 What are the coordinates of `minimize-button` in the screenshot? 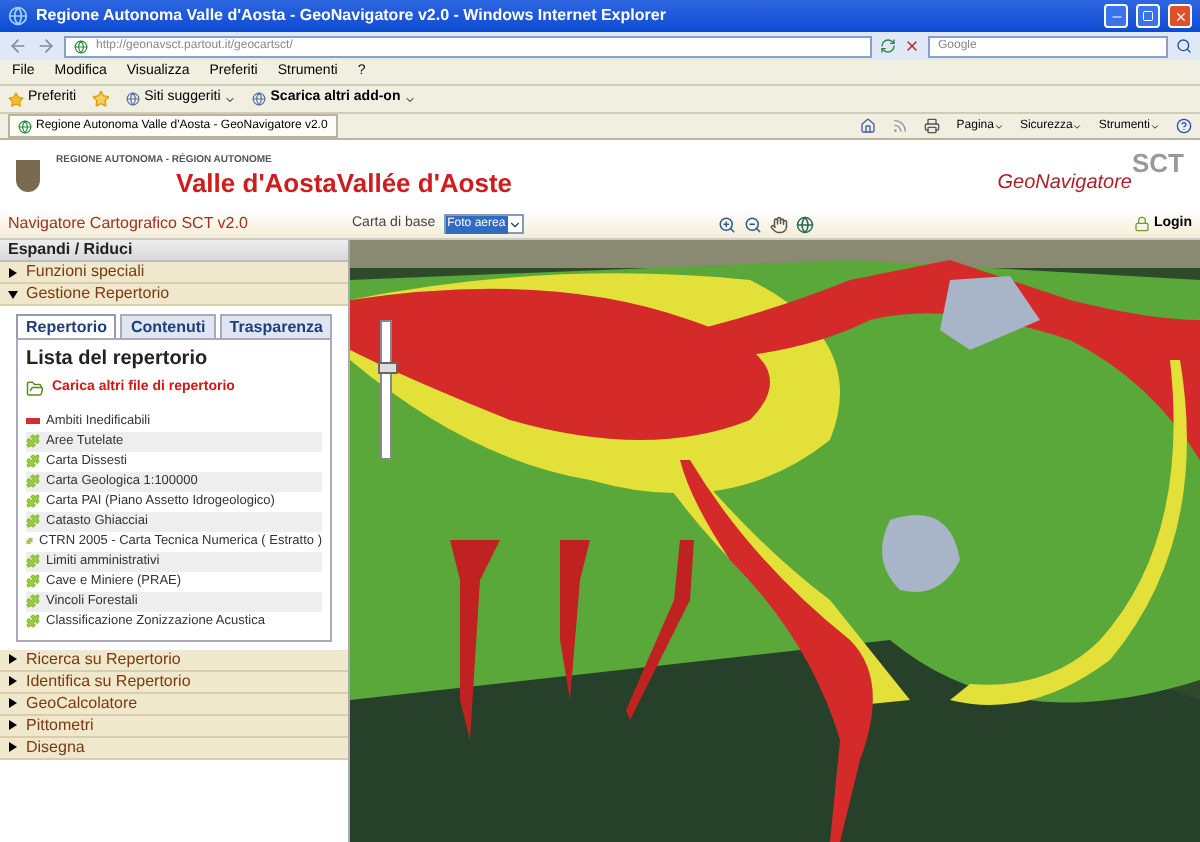 It's located at (1116, 16).